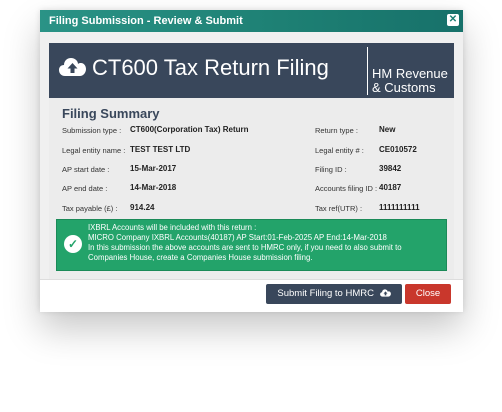 The width and height of the screenshot is (502, 412). What do you see at coordinates (111, 113) in the screenshot?
I see `filing-summary-title: Filing Summary` at bounding box center [111, 113].